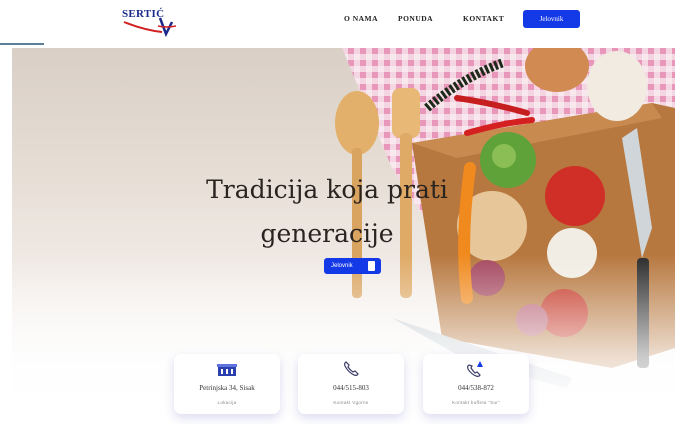 Image resolution: width=675 pixels, height=424 pixels. I want to click on hero-jelovnik-button: Jelovnik, so click(352, 266).